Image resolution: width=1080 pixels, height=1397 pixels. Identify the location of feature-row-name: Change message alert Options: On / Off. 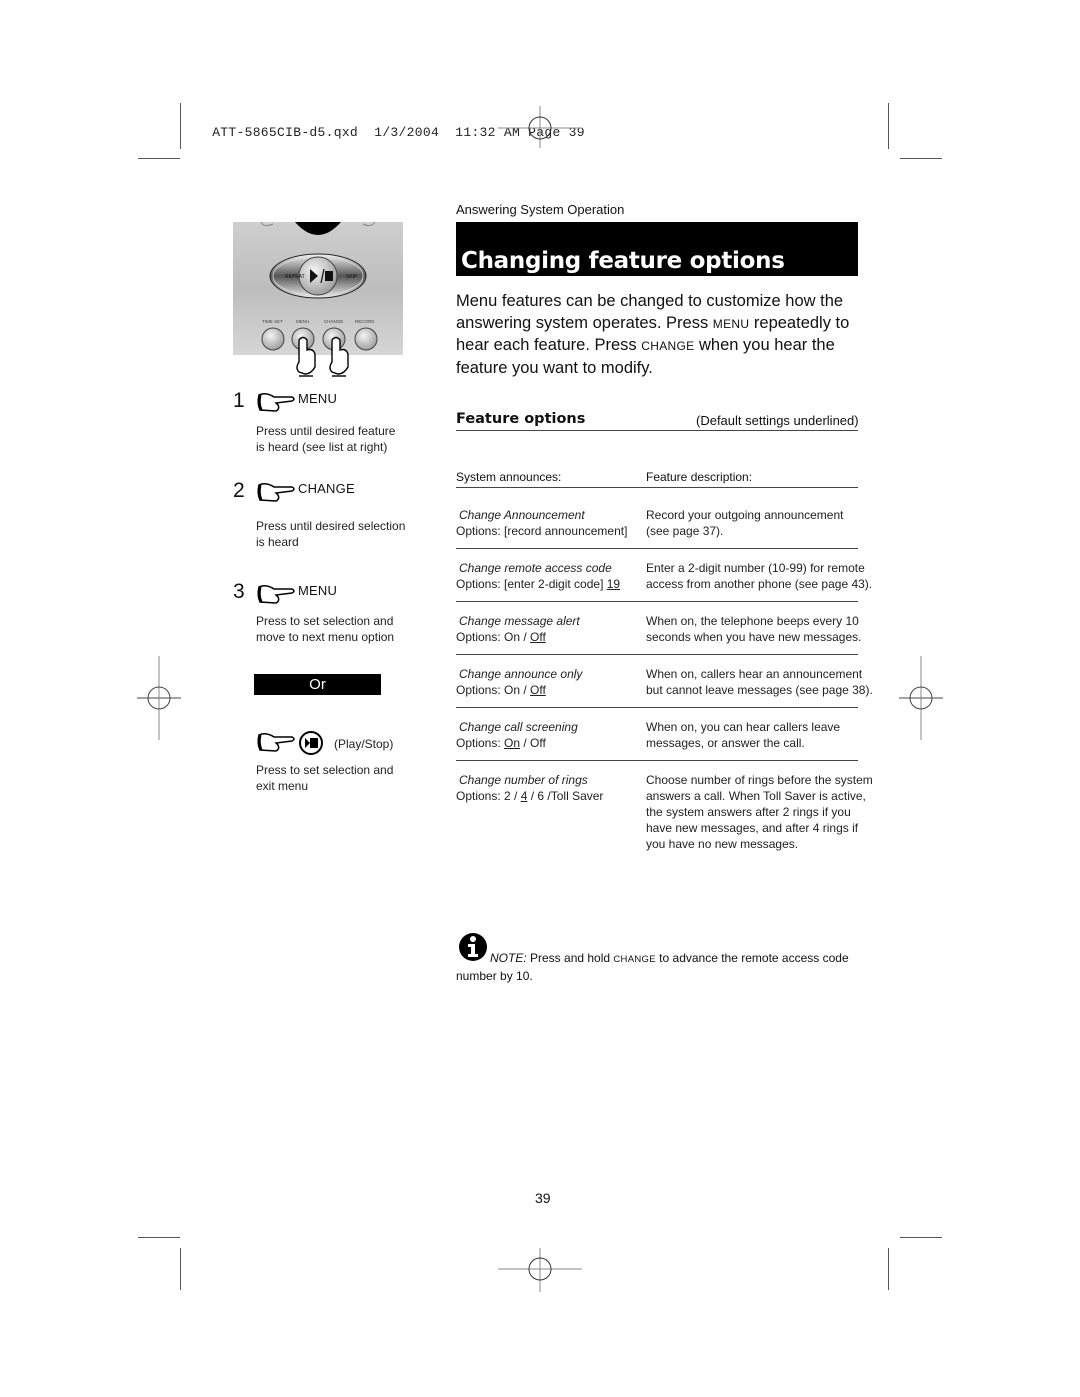
(518, 629).